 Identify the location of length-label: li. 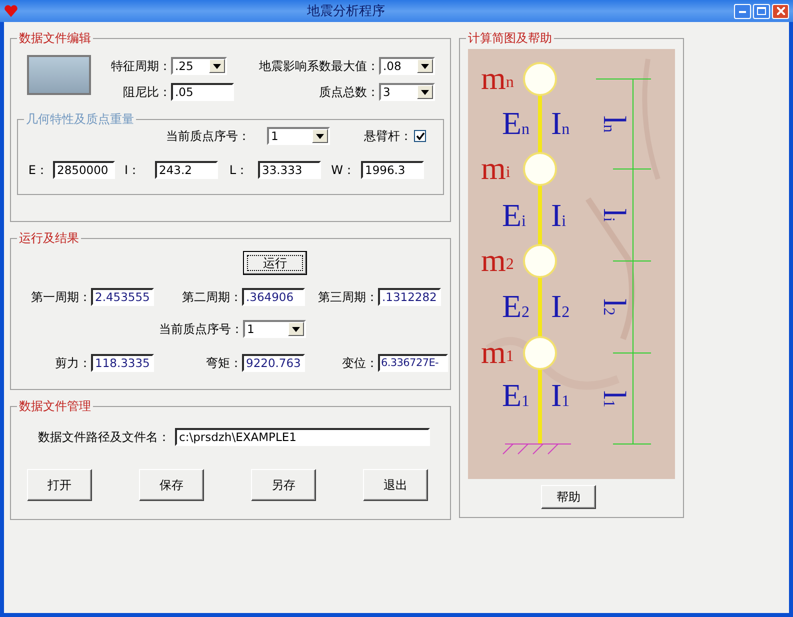
(615, 215).